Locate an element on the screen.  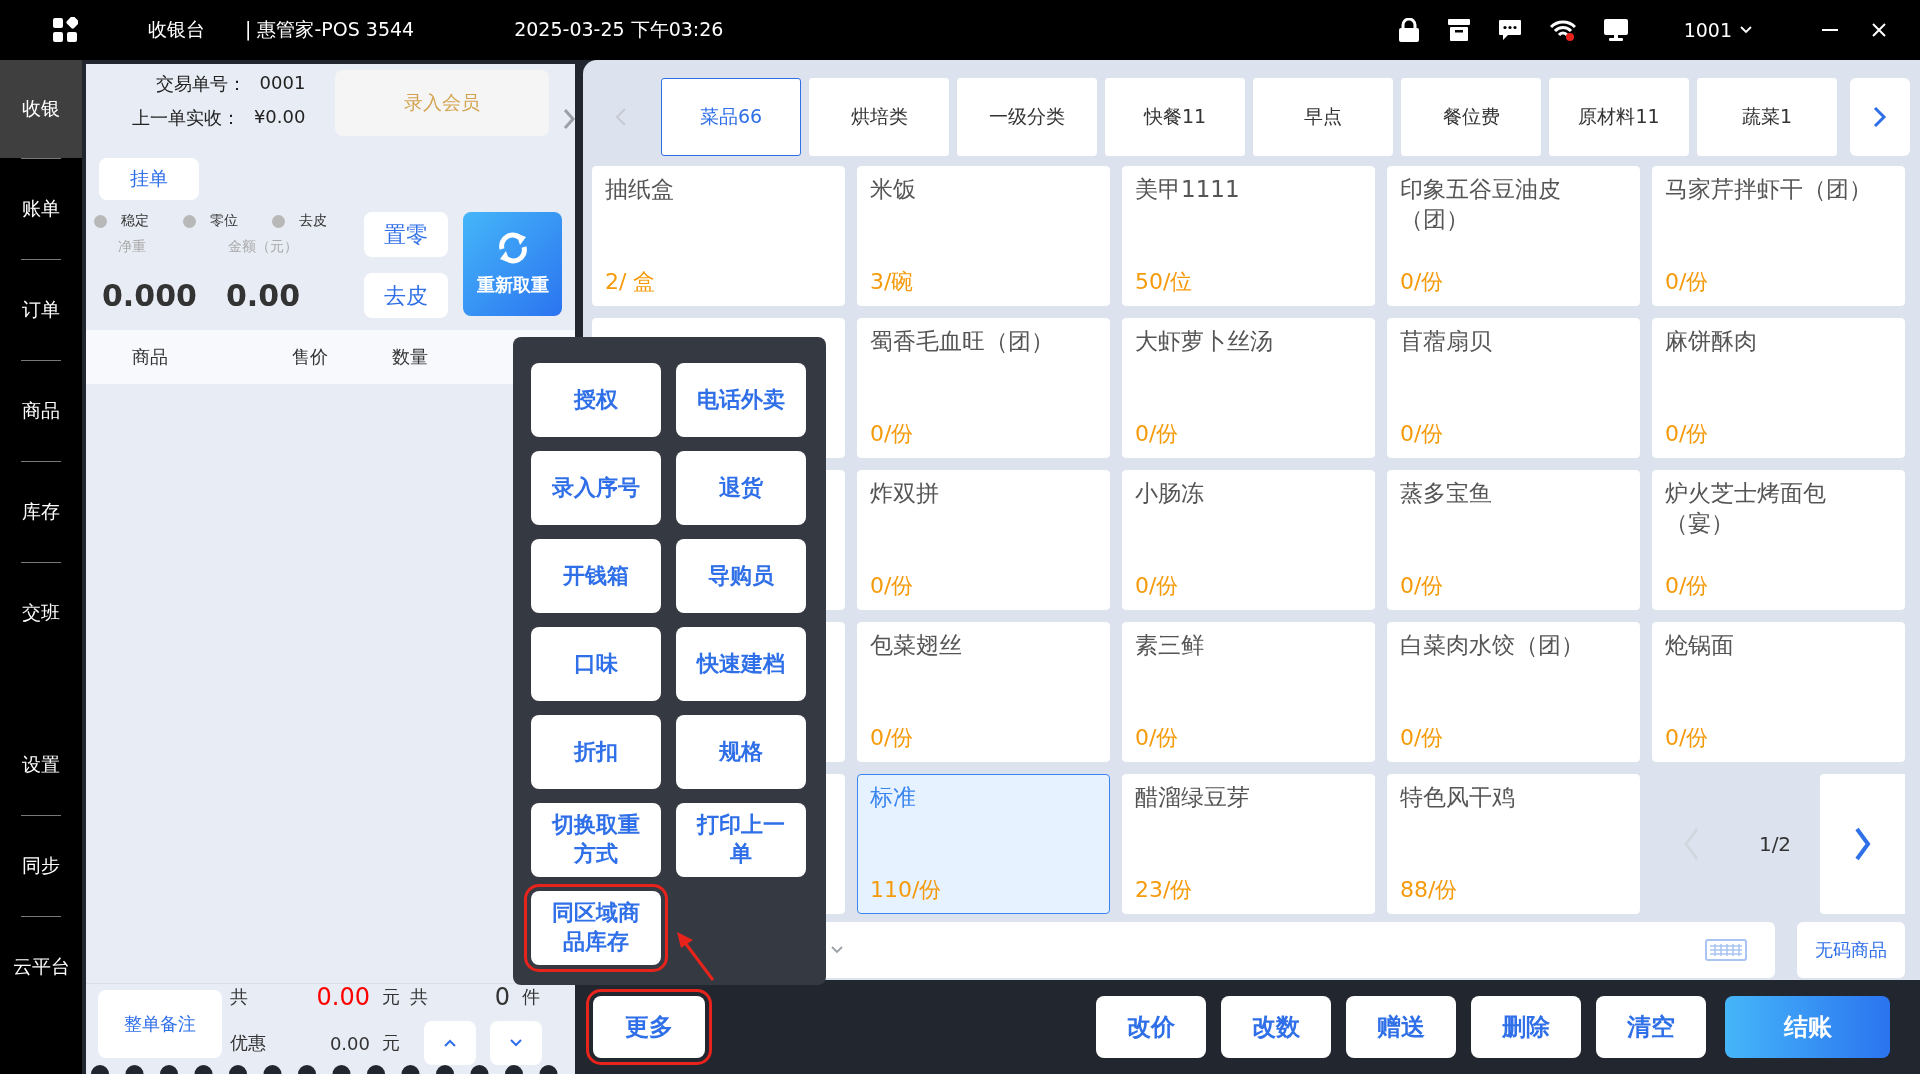
product-card: 抽纸盒 2/ 盒 is located at coordinates (718, 236).